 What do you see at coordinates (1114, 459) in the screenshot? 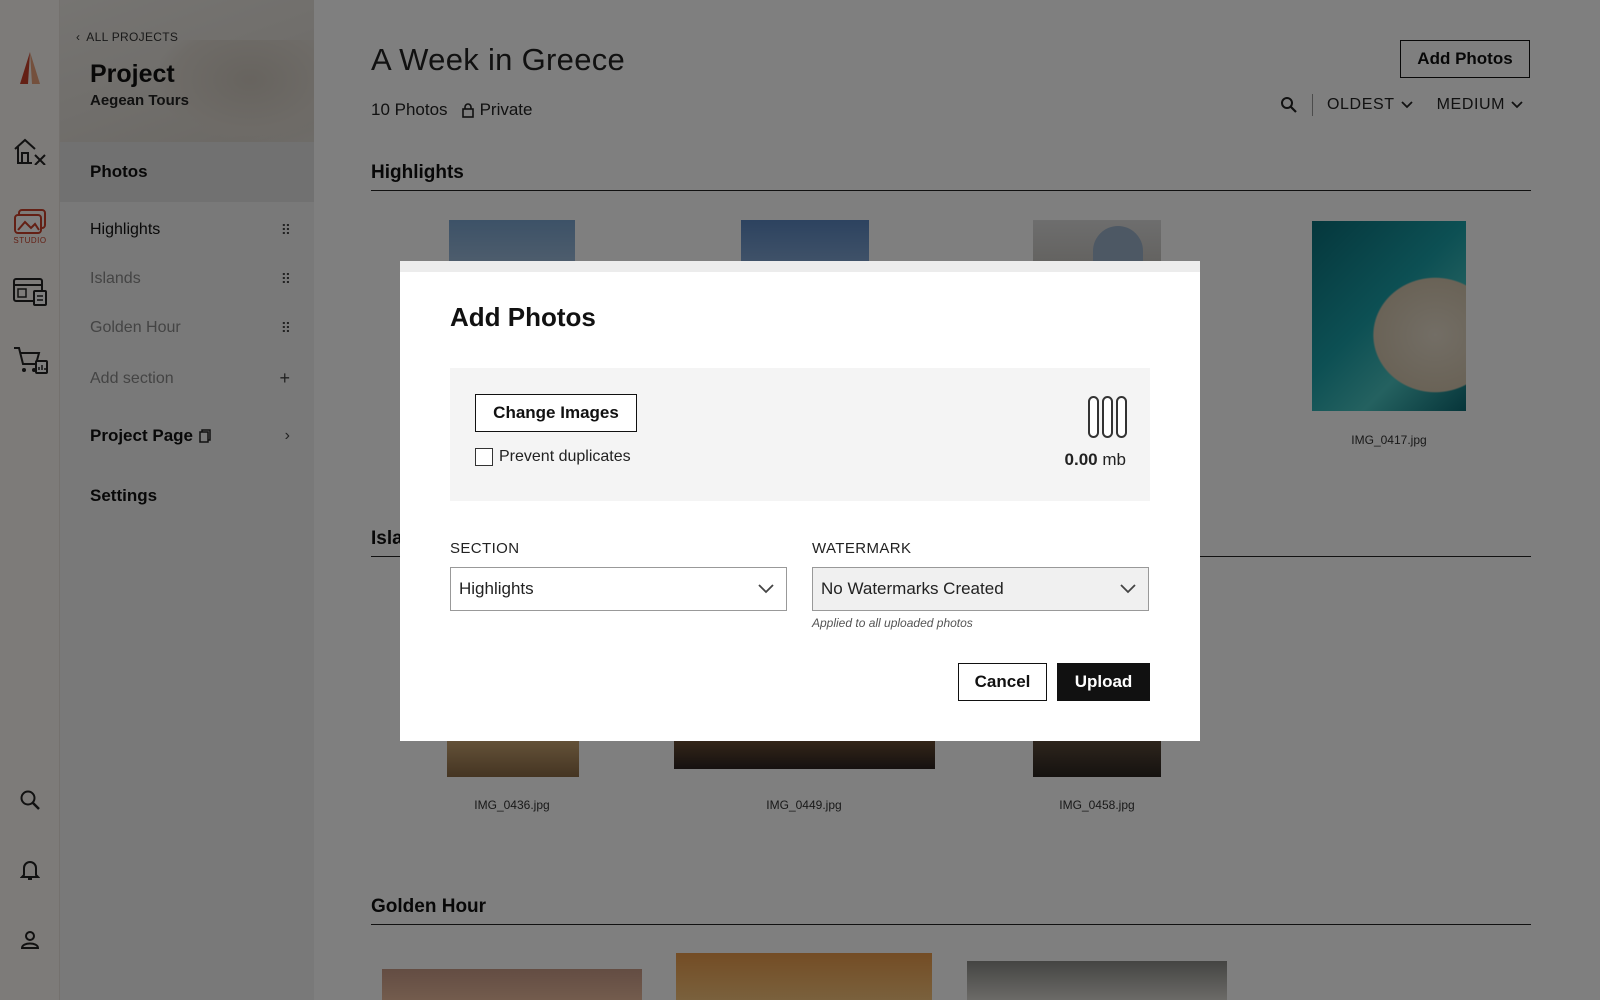
I see `upload-size-unit: mb` at bounding box center [1114, 459].